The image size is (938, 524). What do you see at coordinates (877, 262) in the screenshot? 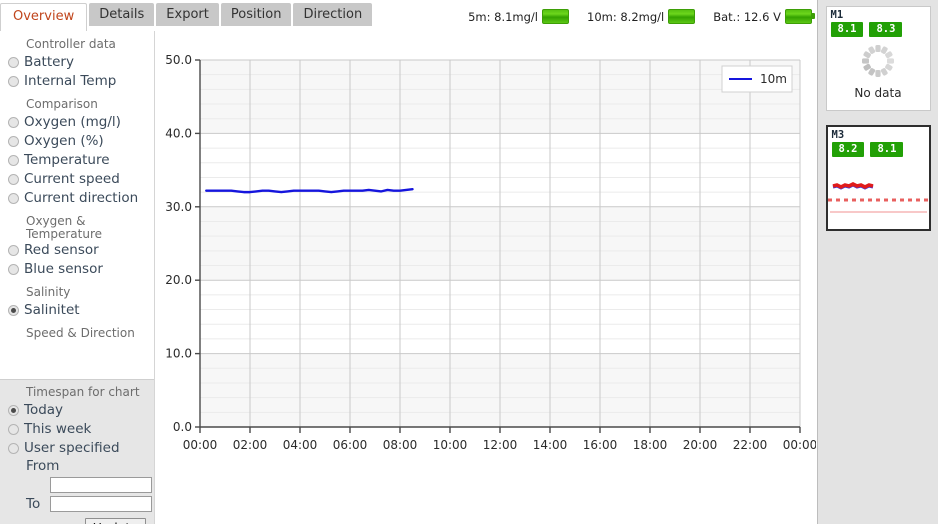
I see `station-panel: M1 8.1 8.3 No data M3 8.2 8.1` at bounding box center [877, 262].